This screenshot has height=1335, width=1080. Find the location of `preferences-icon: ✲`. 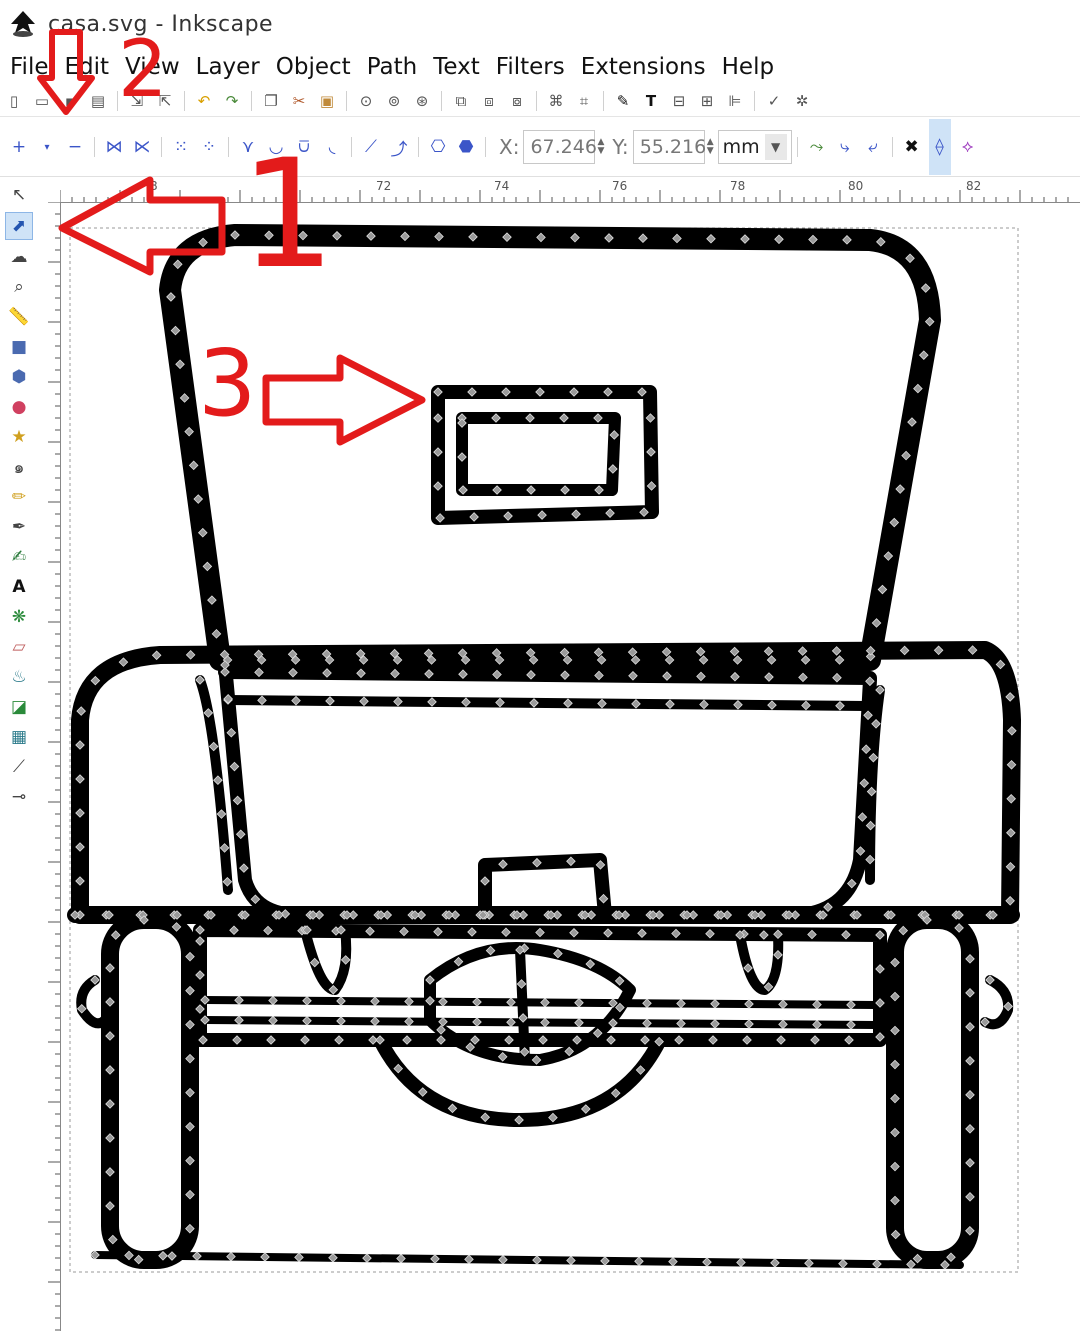

preferences-icon: ✲ is located at coordinates (802, 101).